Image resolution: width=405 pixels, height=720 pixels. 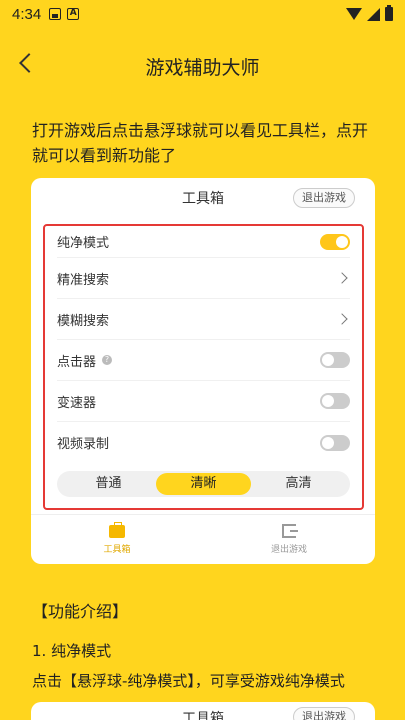 What do you see at coordinates (203, 401) in the screenshot?
I see `setting-row-speed: 变速器` at bounding box center [203, 401].